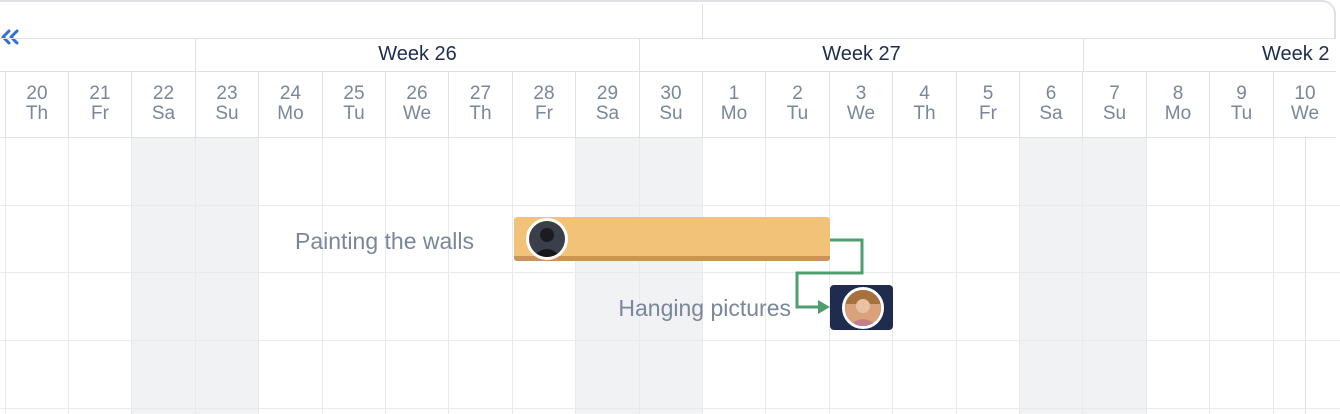 Image resolution: width=1340 pixels, height=414 pixels. What do you see at coordinates (671, 93) in the screenshot?
I see `day-number: 30` at bounding box center [671, 93].